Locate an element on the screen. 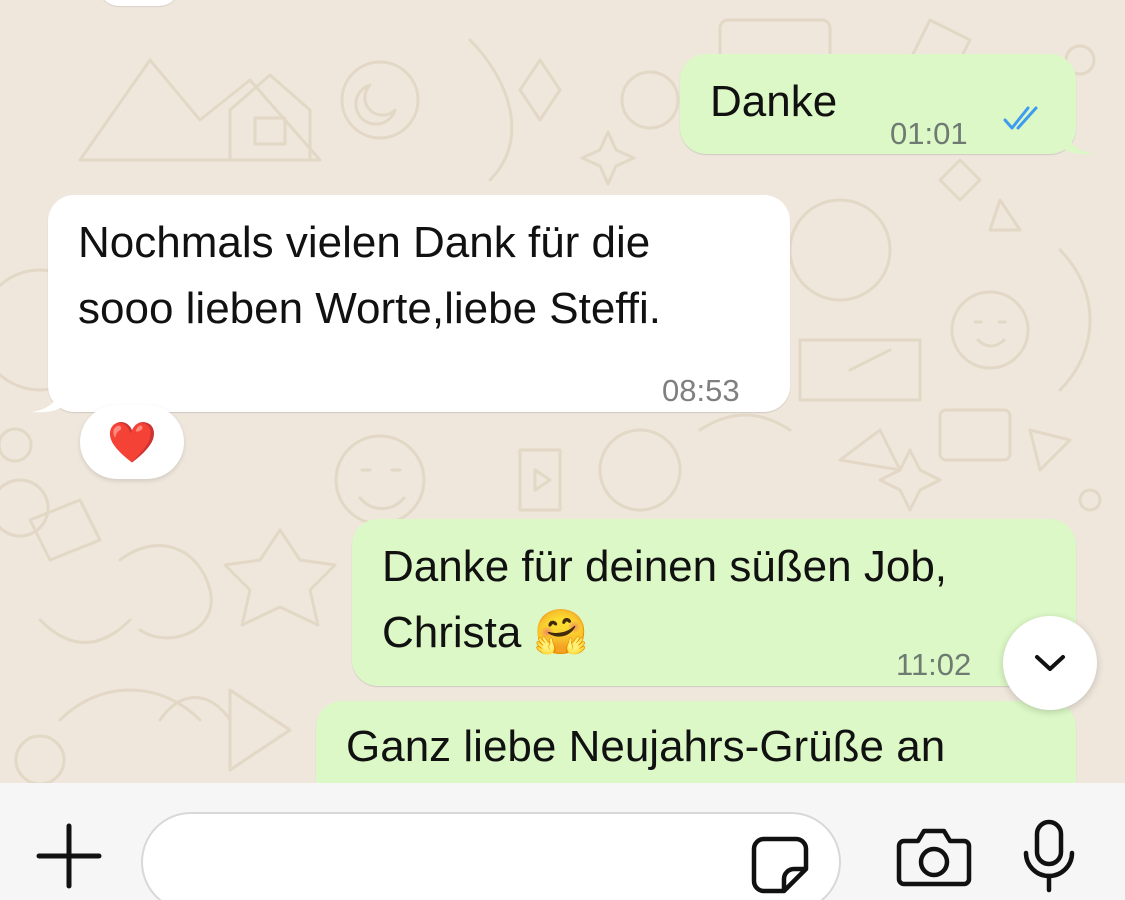 This screenshot has height=900, width=1125. heart-reaction-icon: ❤️ is located at coordinates (132, 442).